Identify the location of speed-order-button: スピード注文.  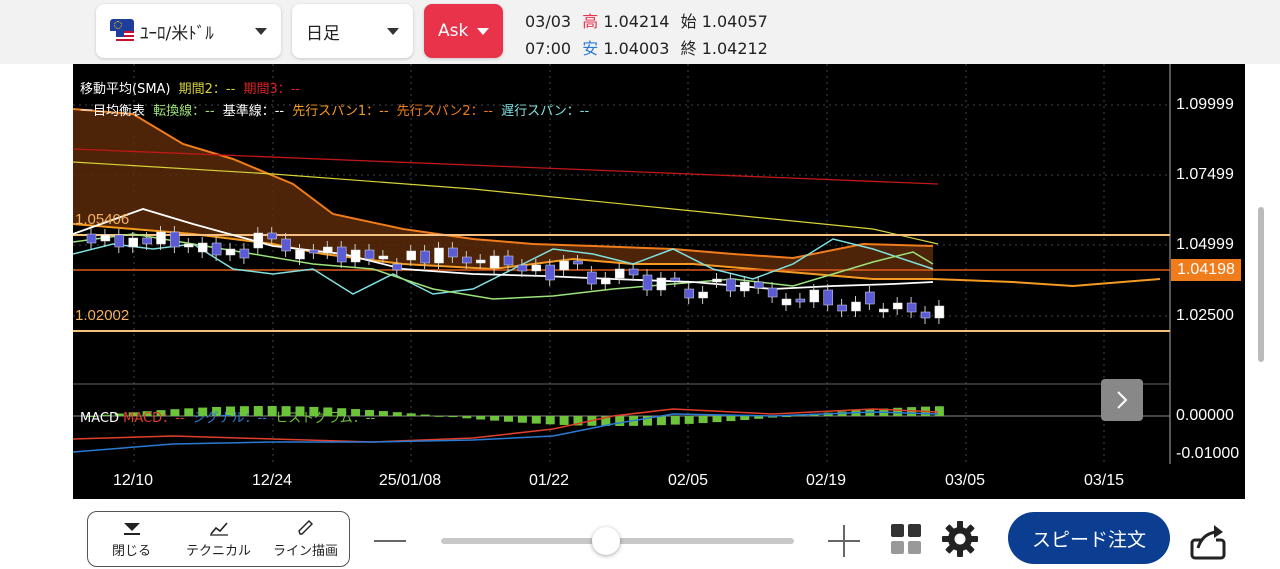
(1089, 538).